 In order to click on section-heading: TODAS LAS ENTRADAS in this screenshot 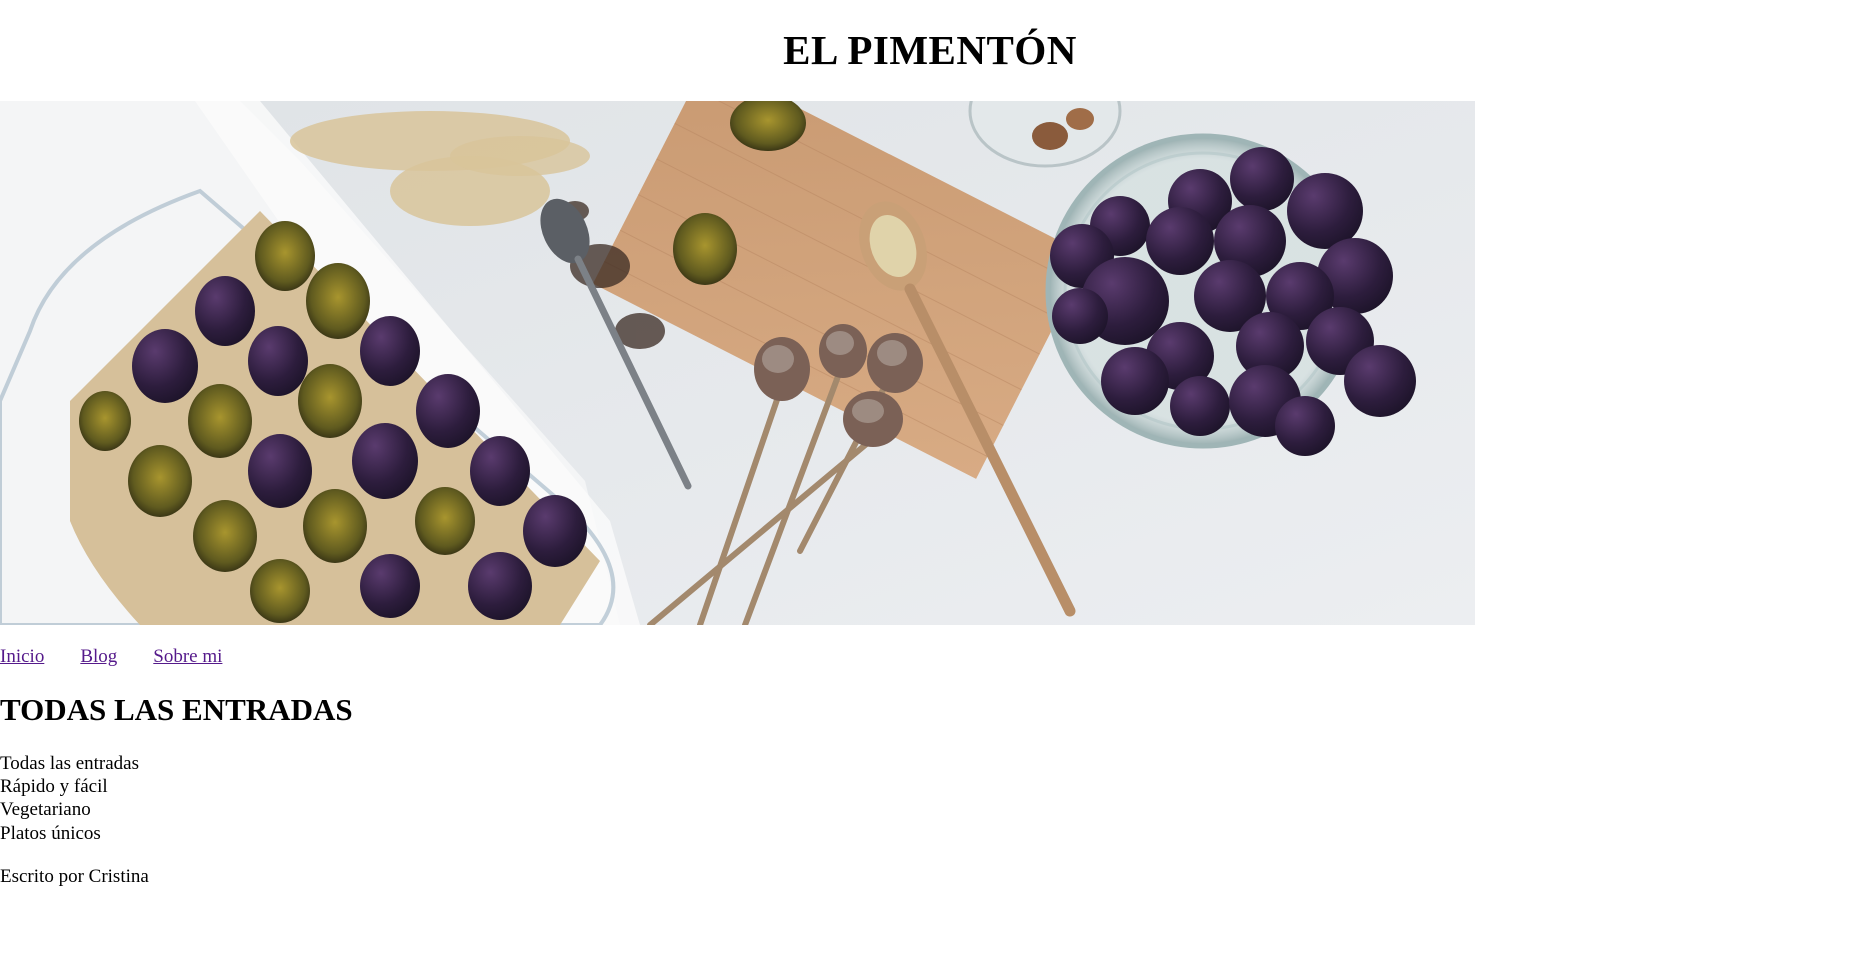, I will do `click(176, 709)`.